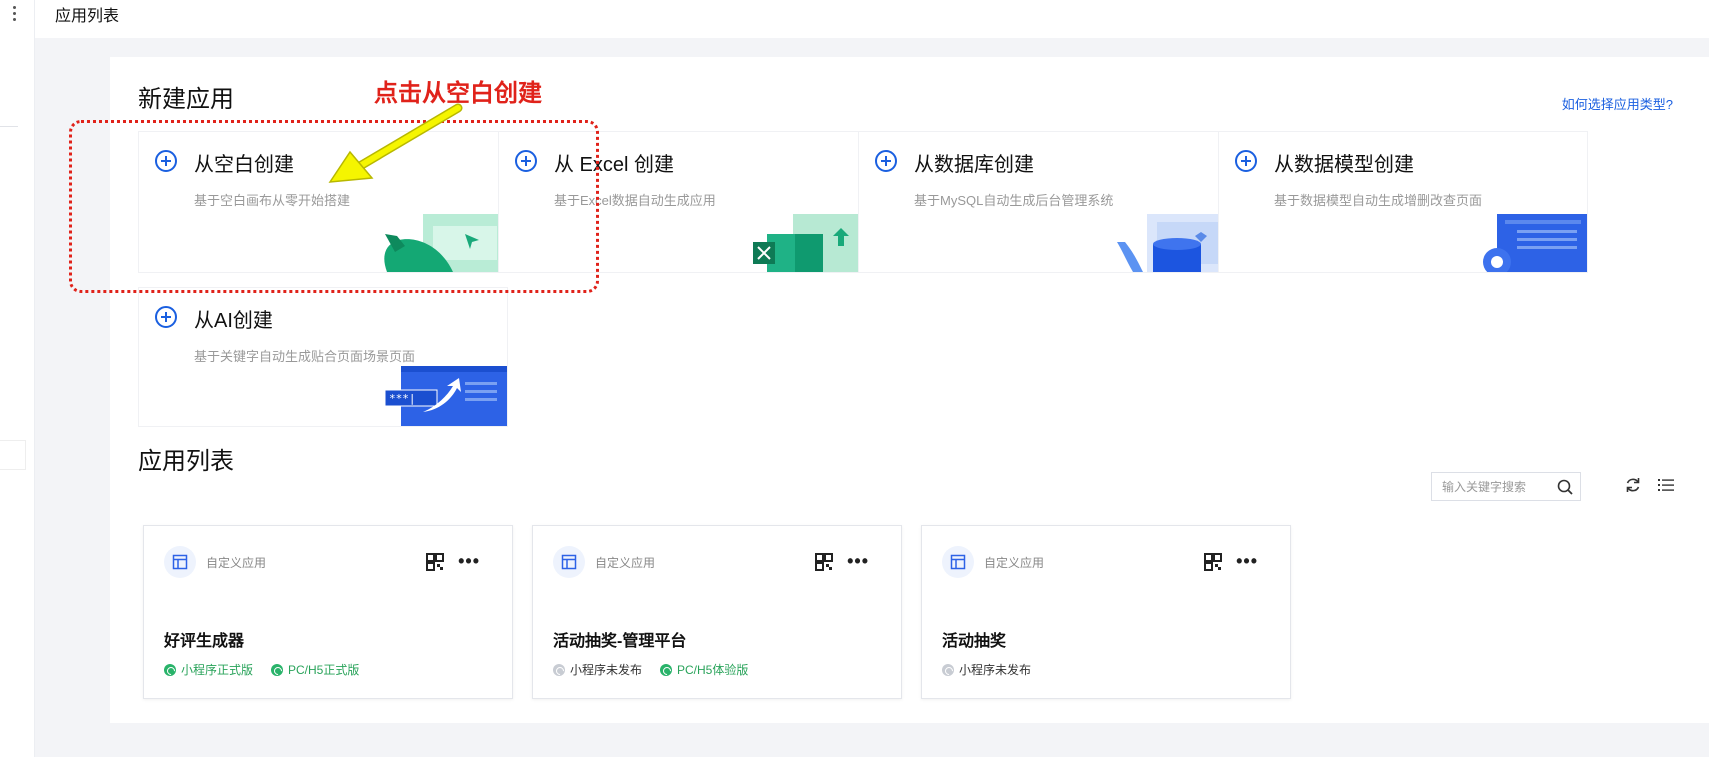 This screenshot has width=1709, height=757. What do you see at coordinates (1344, 165) in the screenshot?
I see `card-title: 从数据模型创建` at bounding box center [1344, 165].